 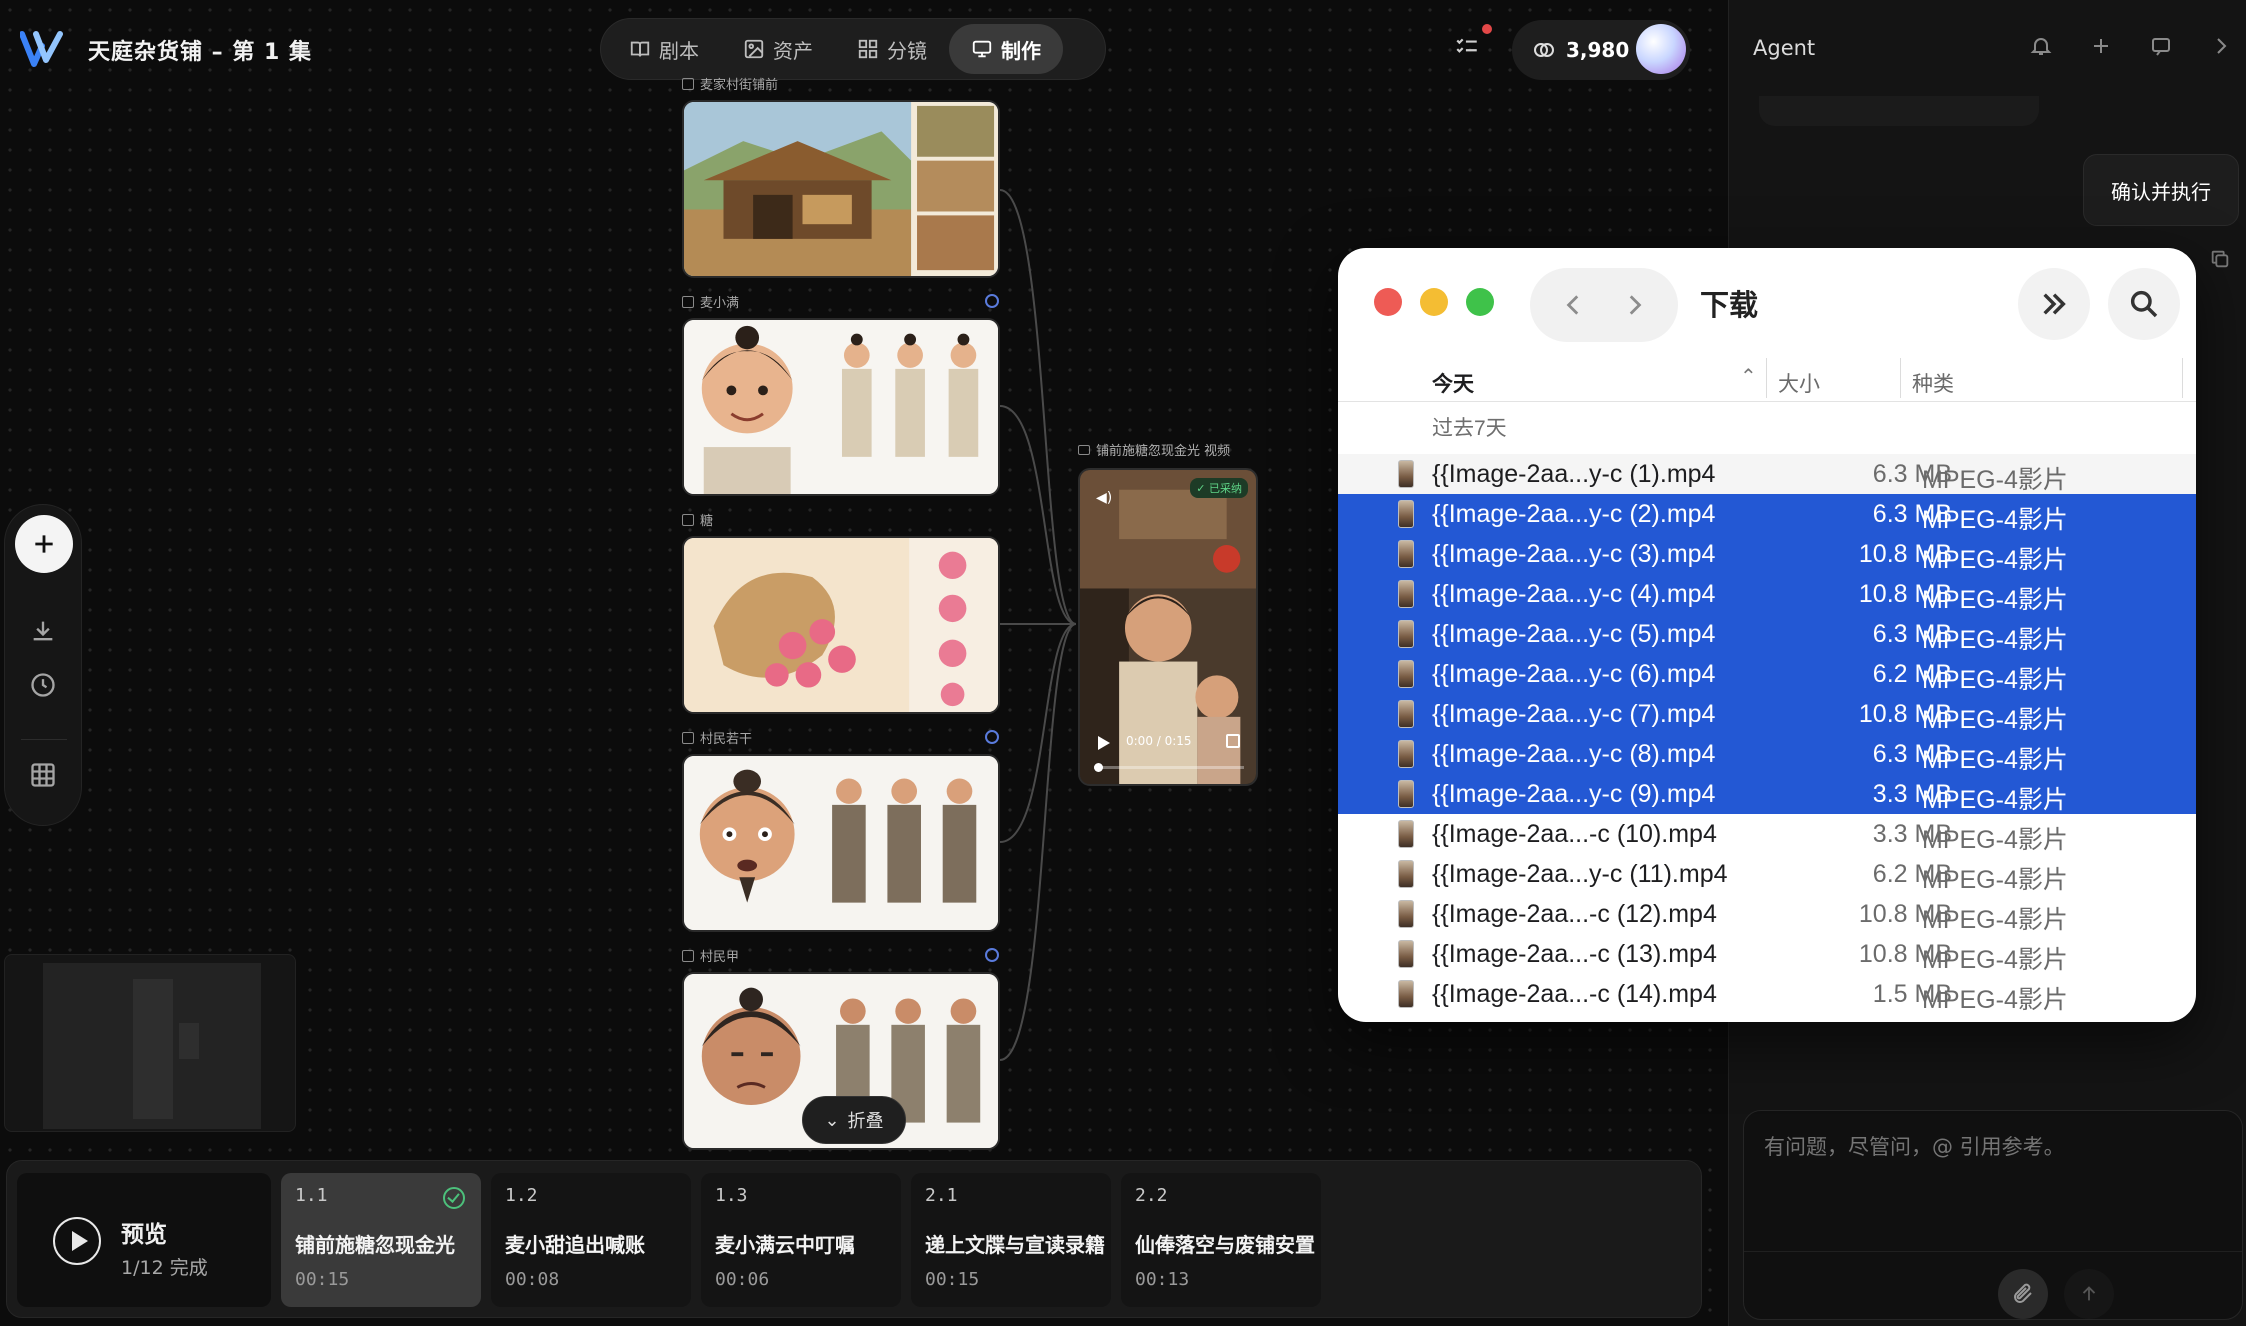 I want to click on collapse-panel-button, so click(x=2222, y=47).